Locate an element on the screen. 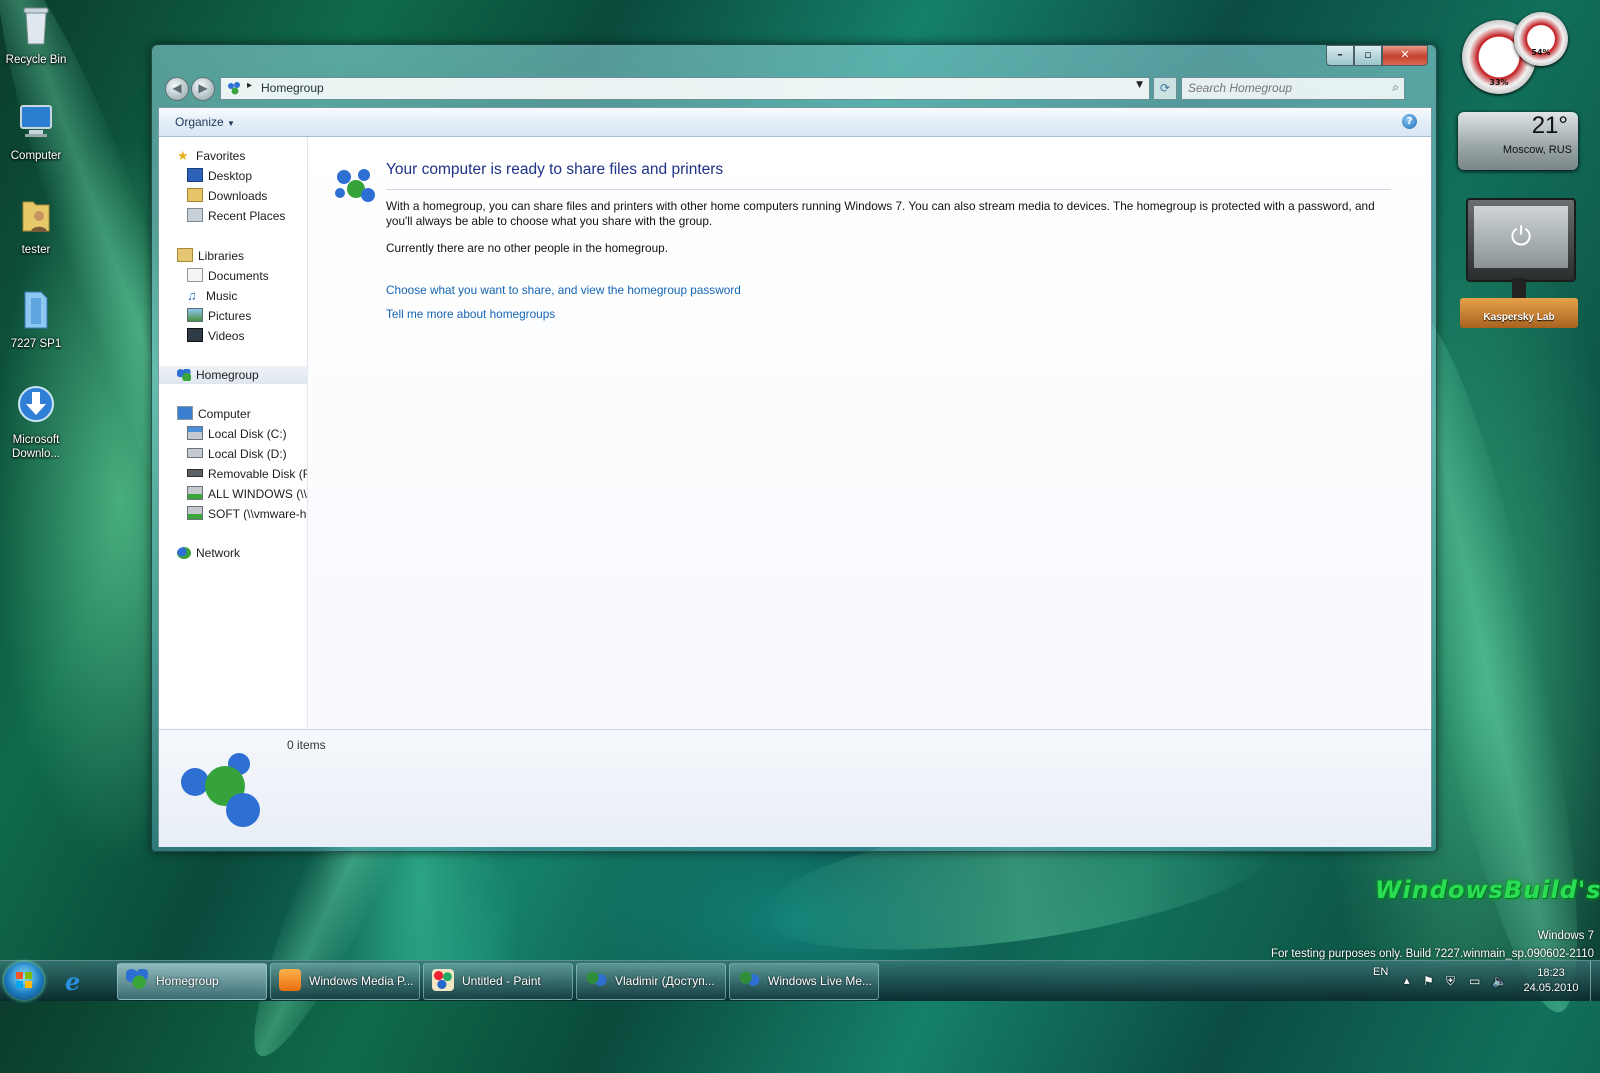  memory-meter-gadget: 54% is located at coordinates (1541, 39).